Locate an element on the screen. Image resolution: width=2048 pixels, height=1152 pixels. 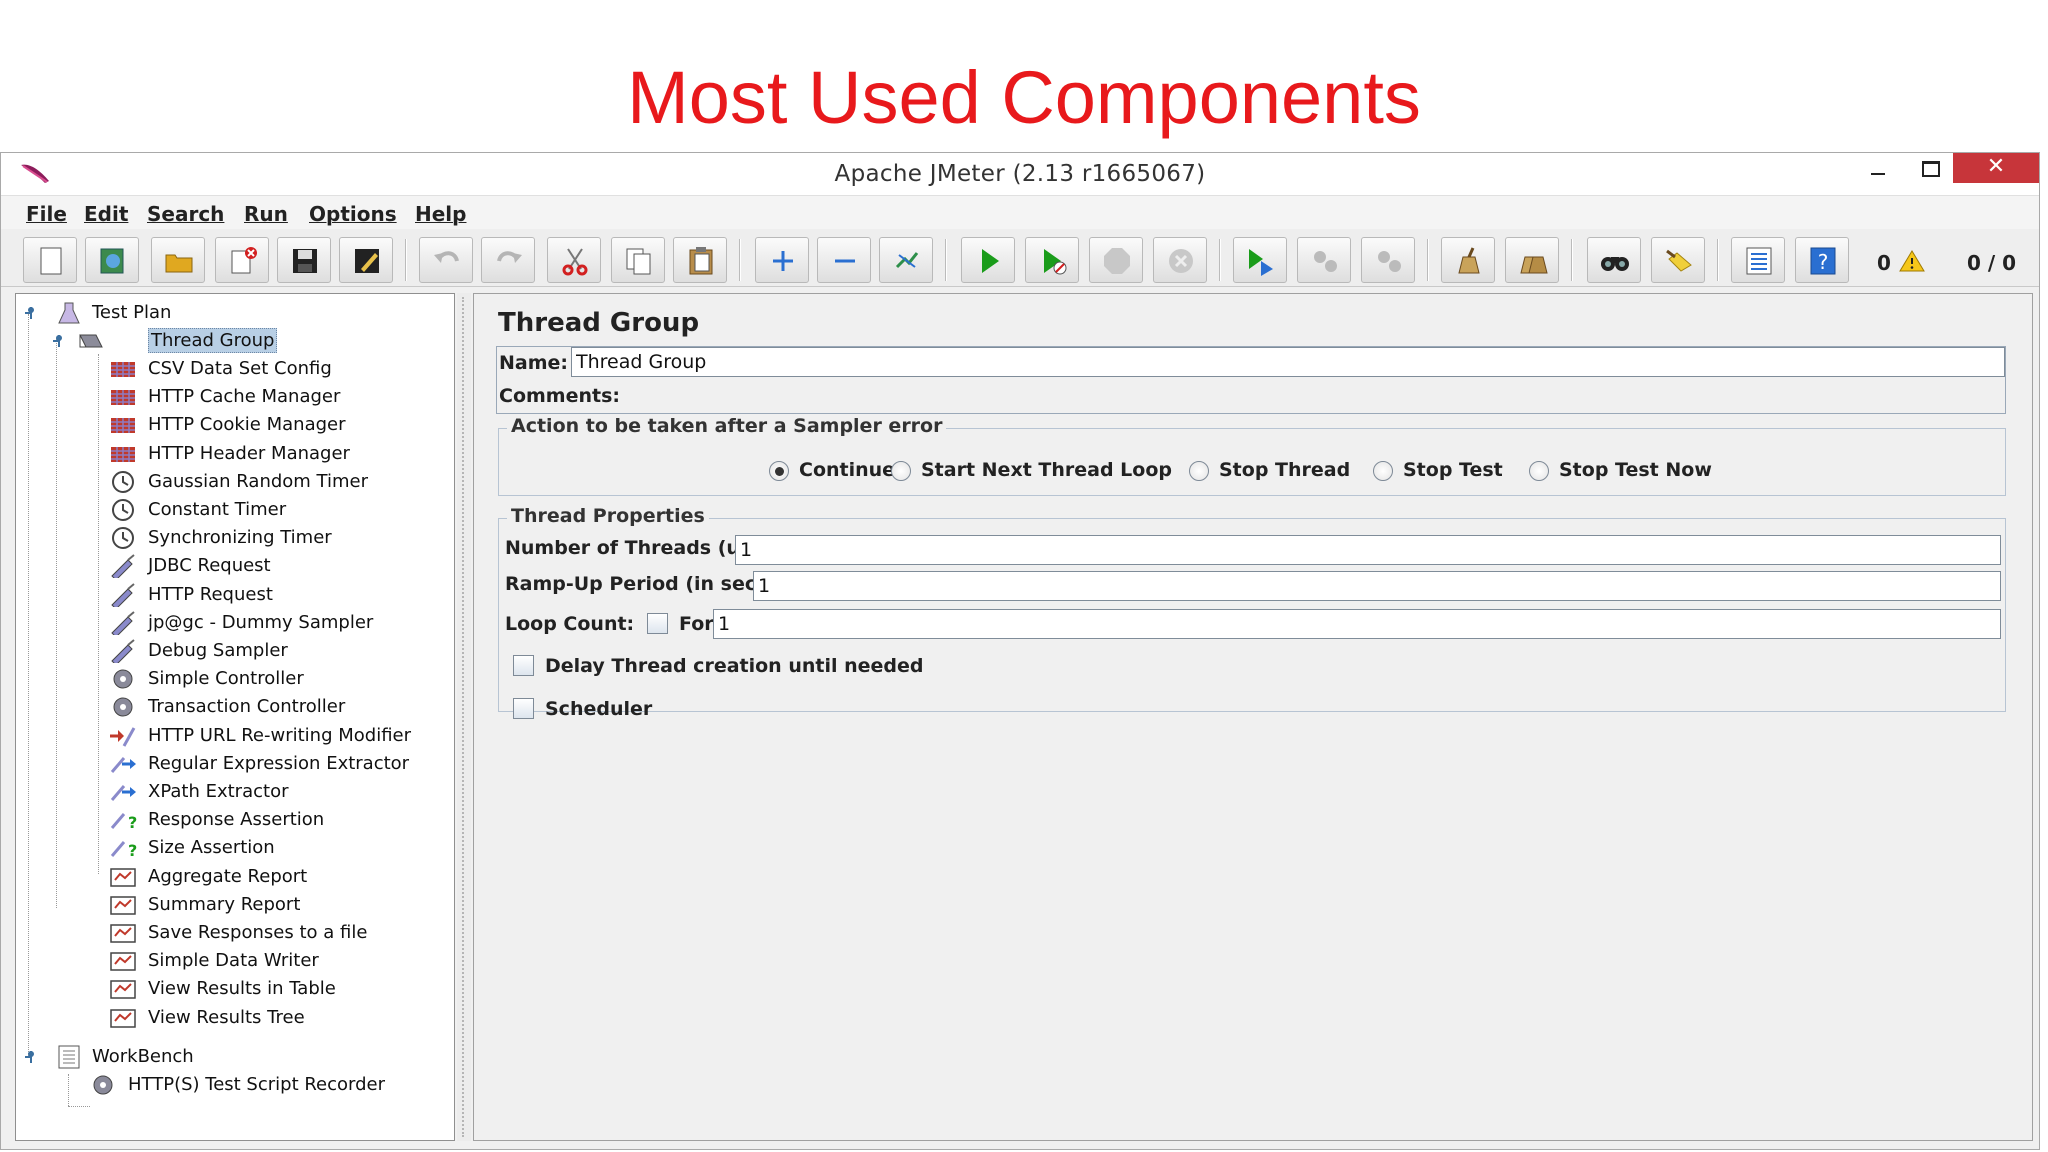
menu-help: Help is located at coordinates (440, 214).